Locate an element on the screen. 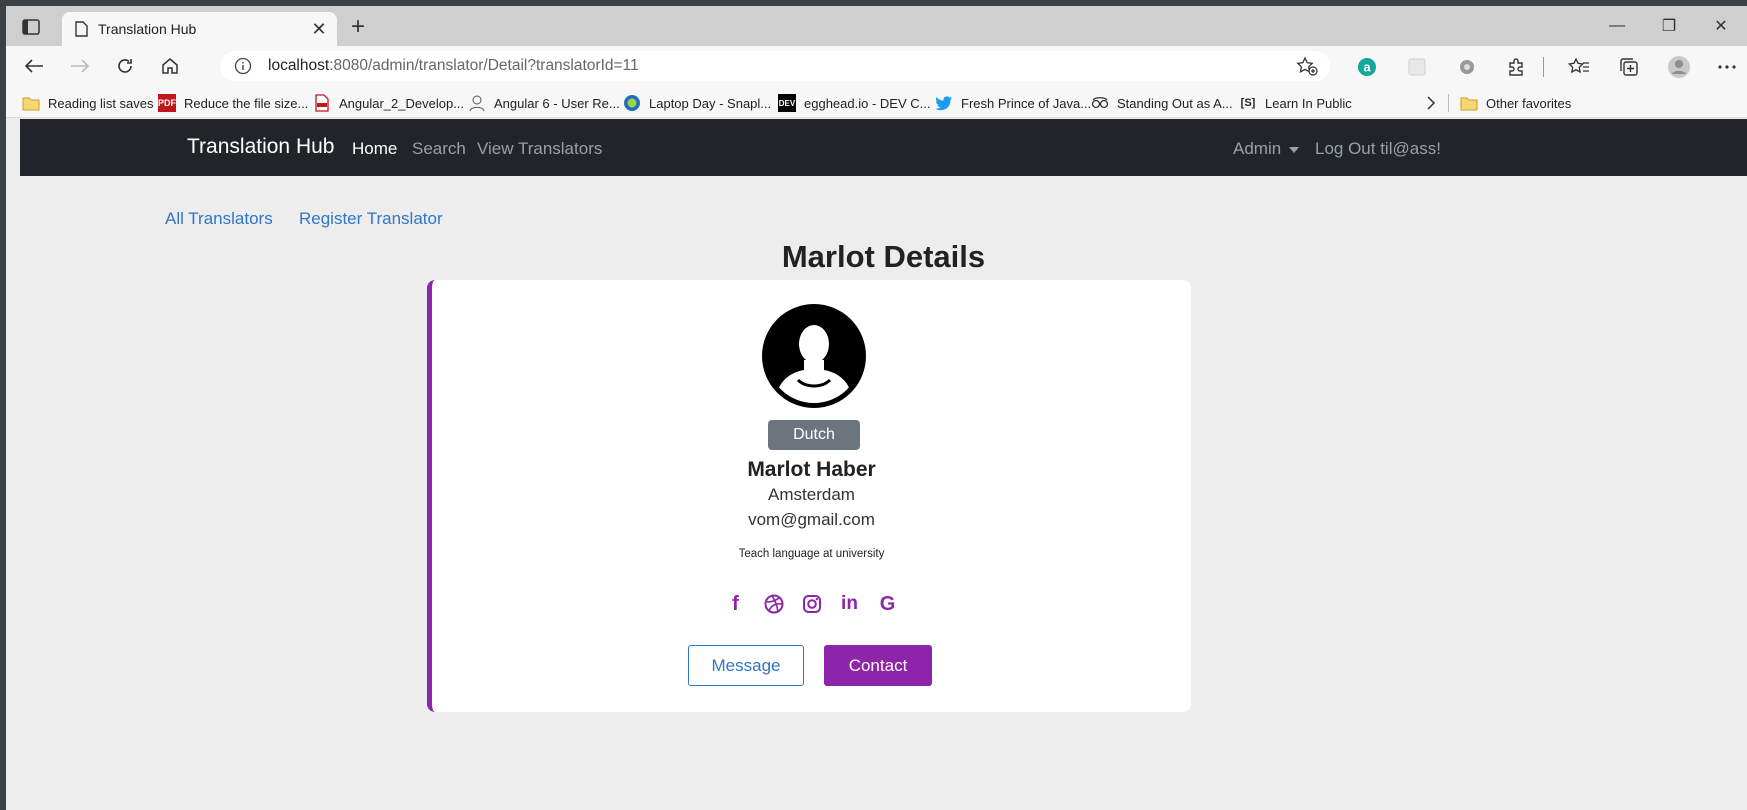 The width and height of the screenshot is (1747, 810). tab-actions-icon is located at coordinates (31, 27).